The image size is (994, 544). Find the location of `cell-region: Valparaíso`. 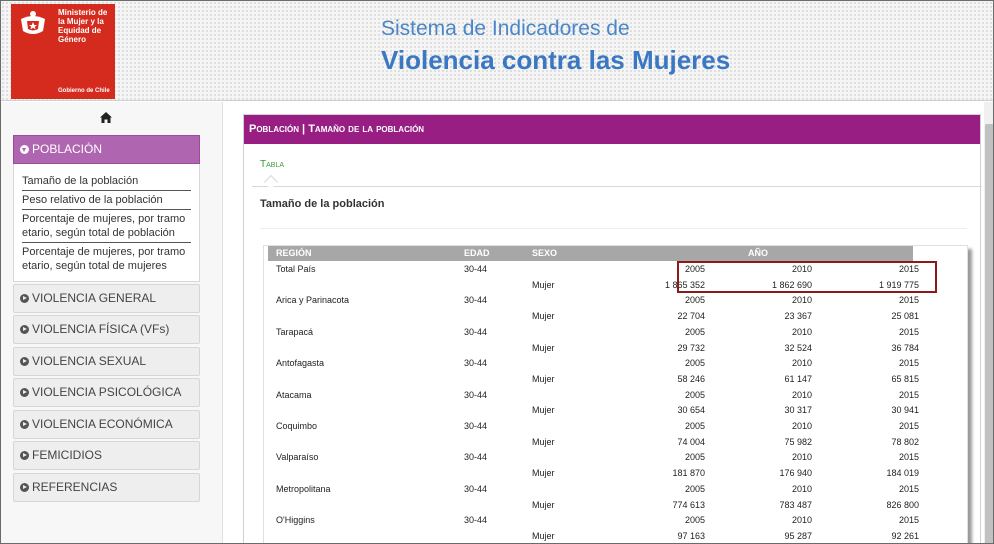

cell-region: Valparaíso is located at coordinates (297, 457).